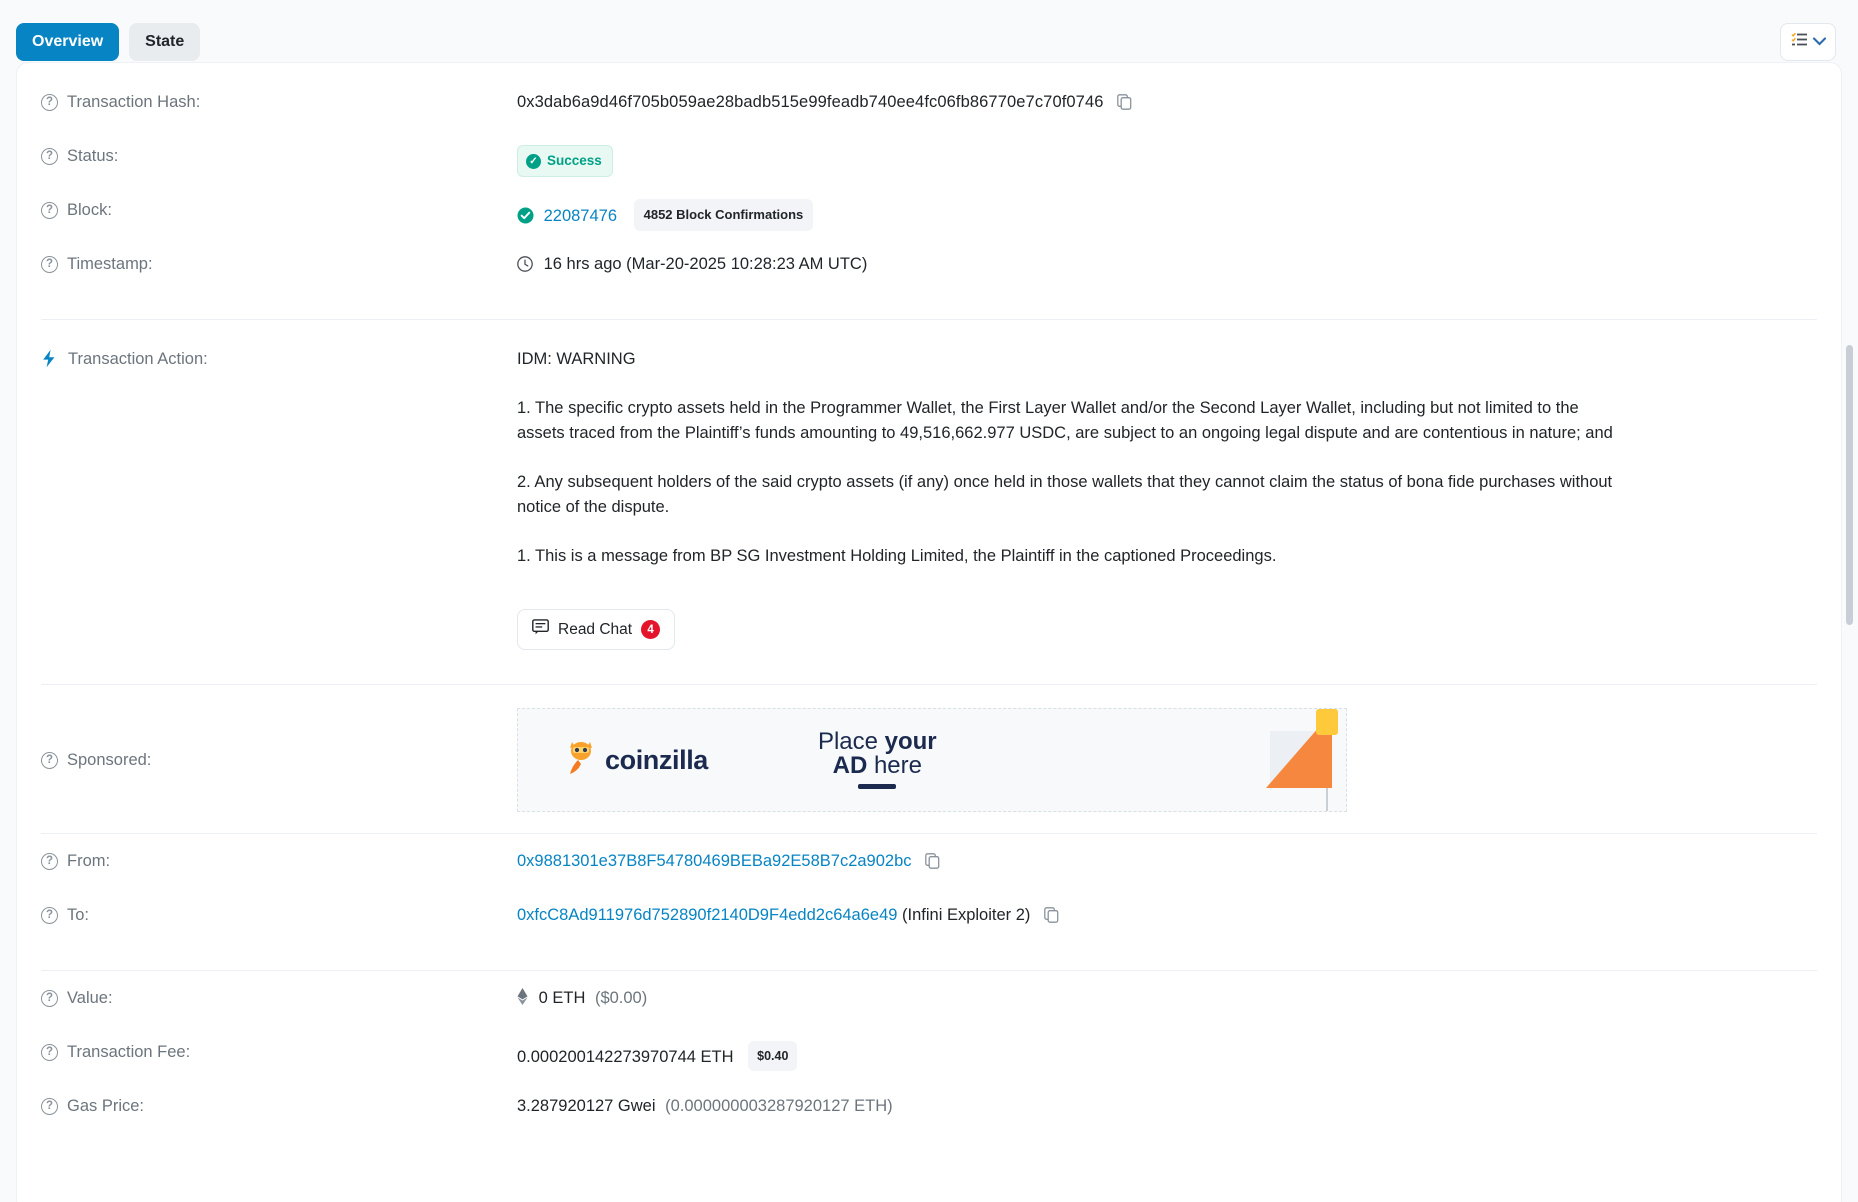  What do you see at coordinates (1849, 485) in the screenshot?
I see `vertical-scrollbar-thumb` at bounding box center [1849, 485].